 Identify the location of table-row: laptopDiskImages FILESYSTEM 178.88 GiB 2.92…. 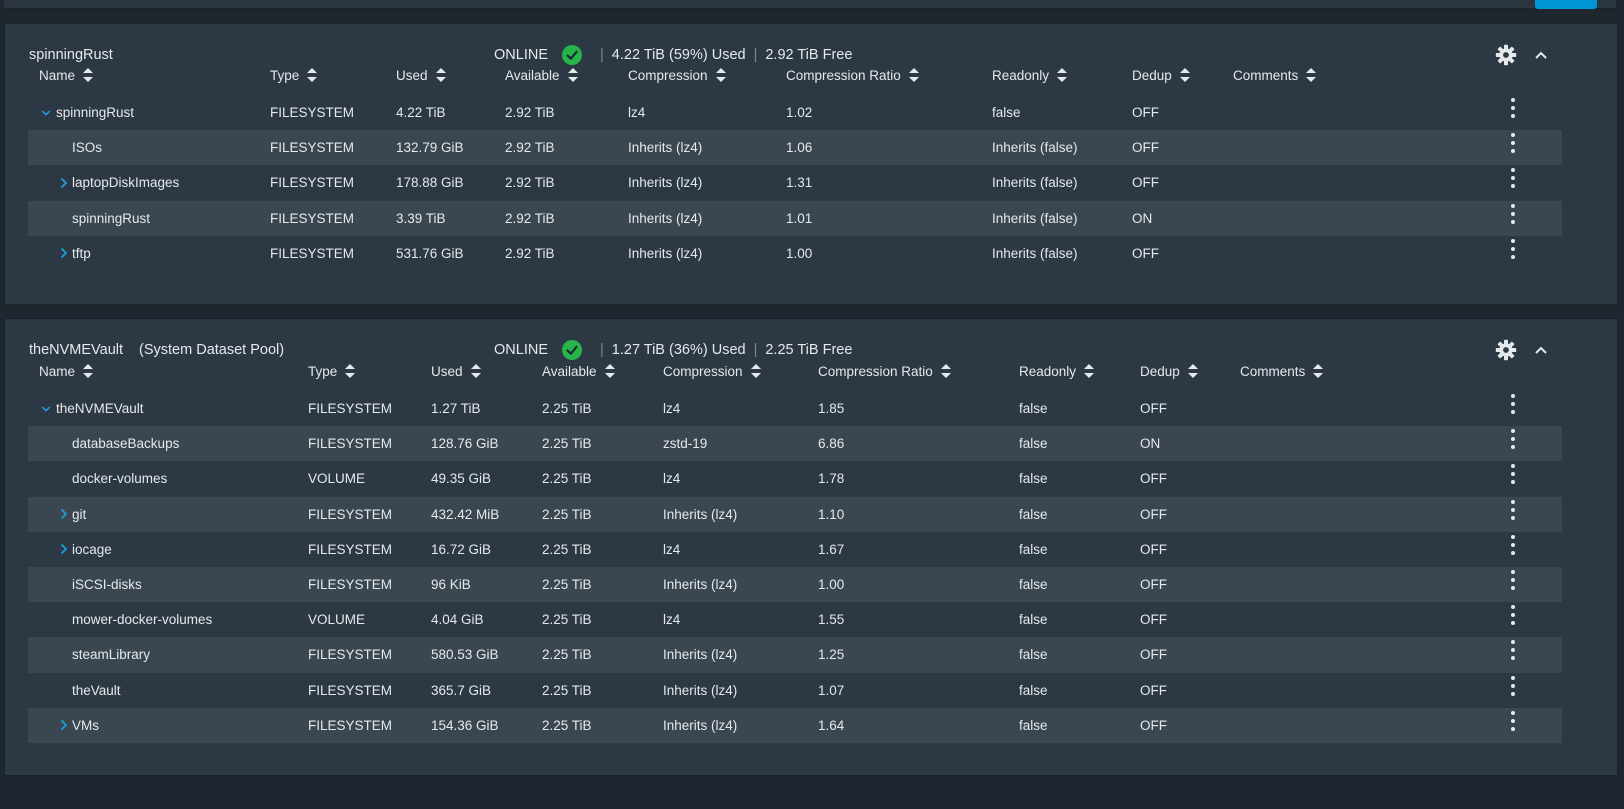
(795, 182).